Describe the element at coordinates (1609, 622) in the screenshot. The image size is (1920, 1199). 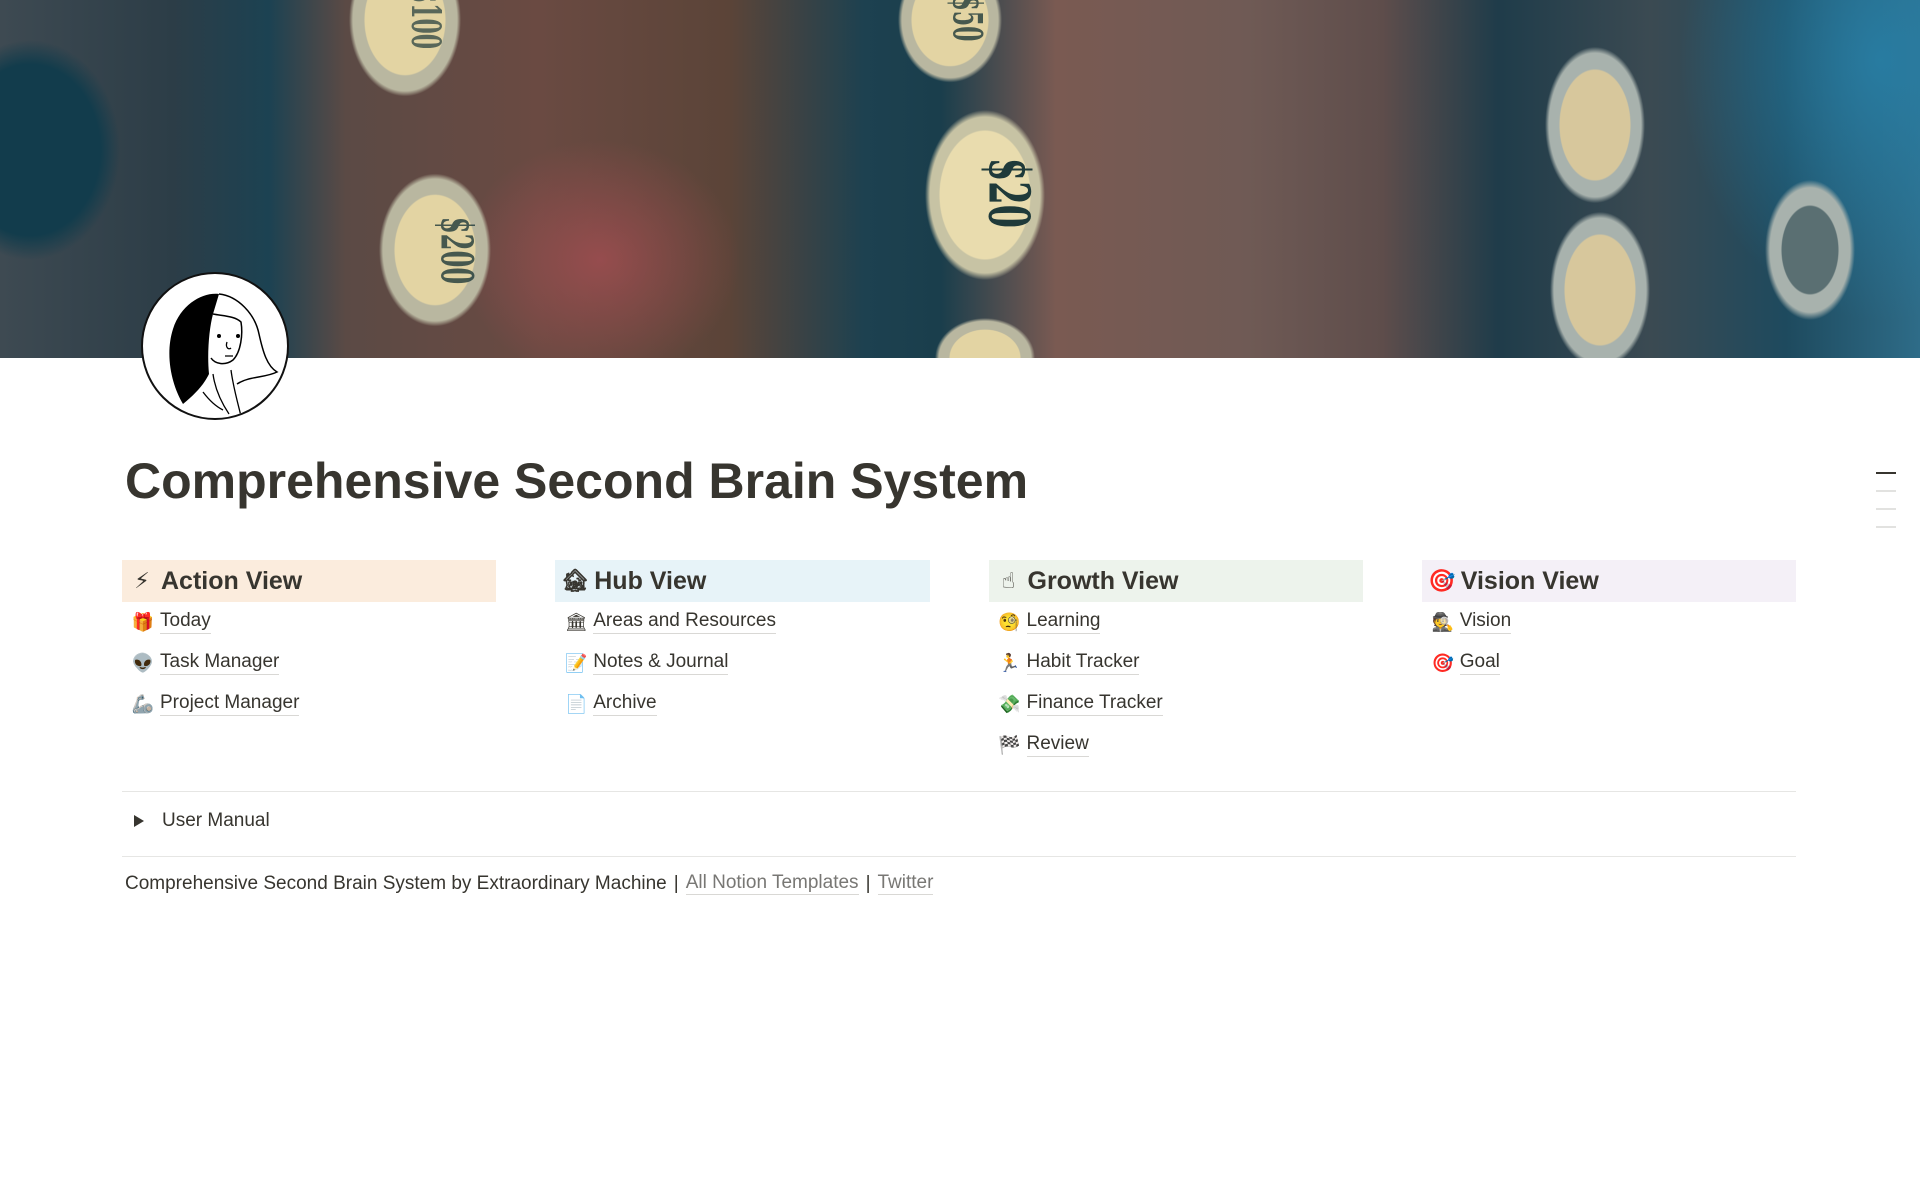
I see `link-vision: 🕵 Vision` at that location.